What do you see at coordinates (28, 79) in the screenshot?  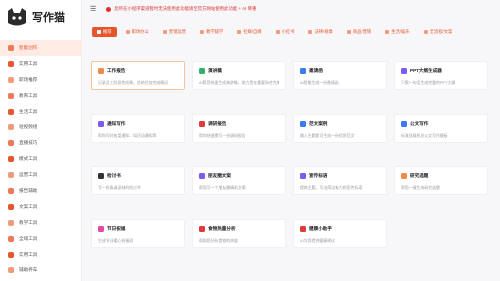 I see `sidebar-item-label: 职场推荐` at bounding box center [28, 79].